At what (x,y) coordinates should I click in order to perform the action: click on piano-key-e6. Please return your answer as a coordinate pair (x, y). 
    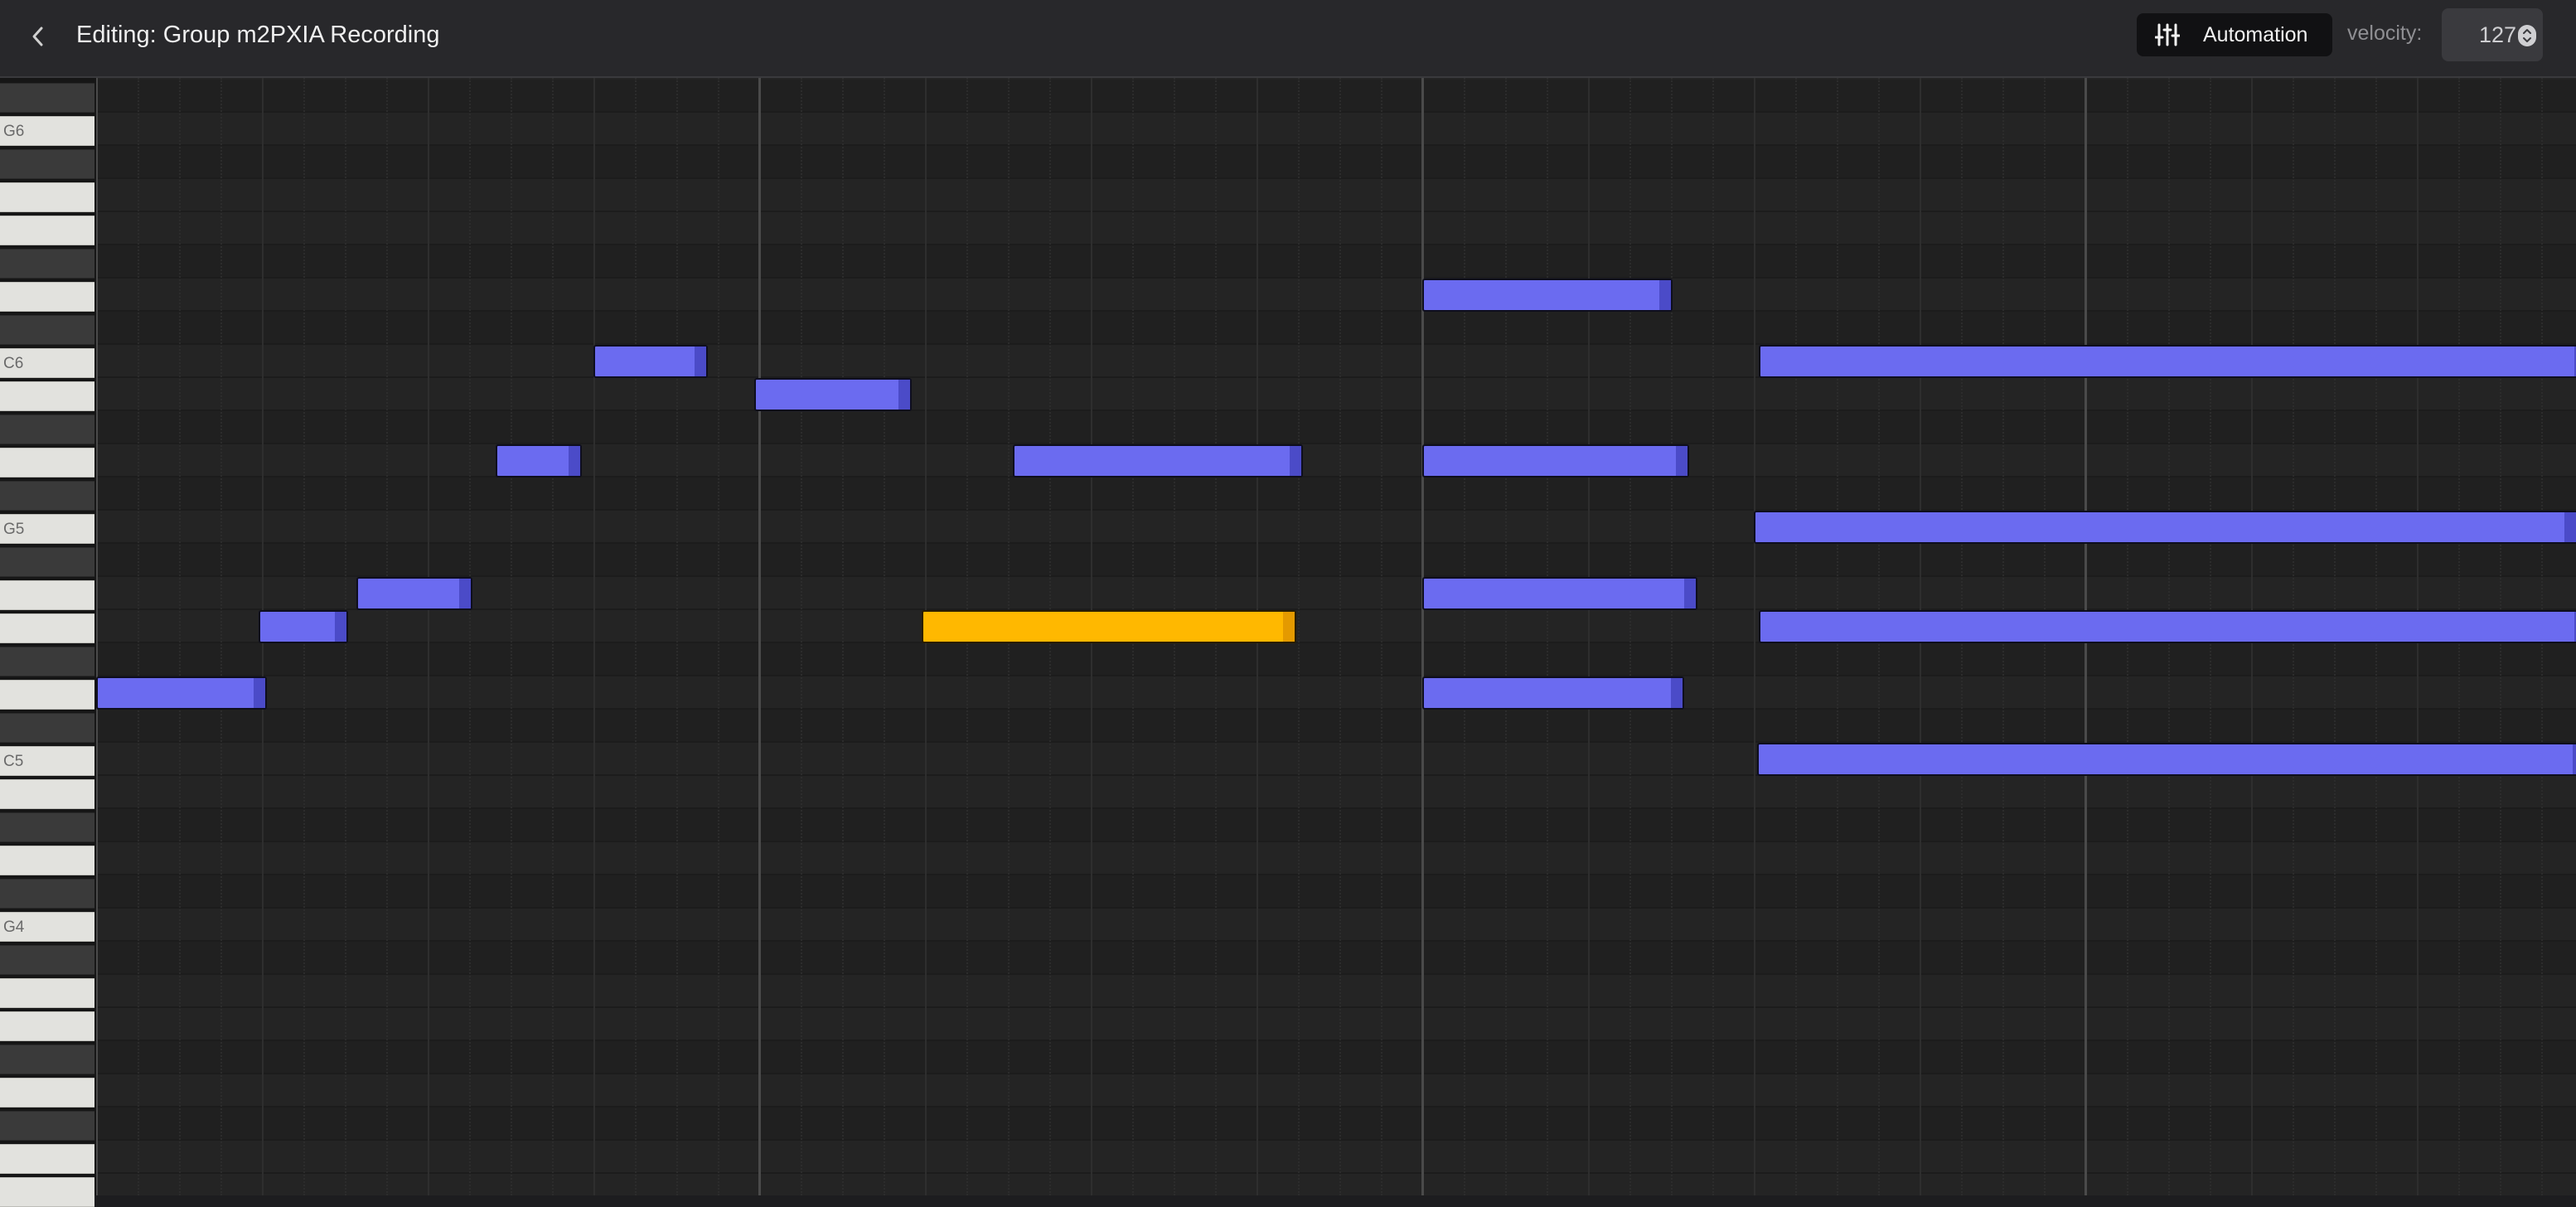
    Looking at the image, I should click on (47, 231).